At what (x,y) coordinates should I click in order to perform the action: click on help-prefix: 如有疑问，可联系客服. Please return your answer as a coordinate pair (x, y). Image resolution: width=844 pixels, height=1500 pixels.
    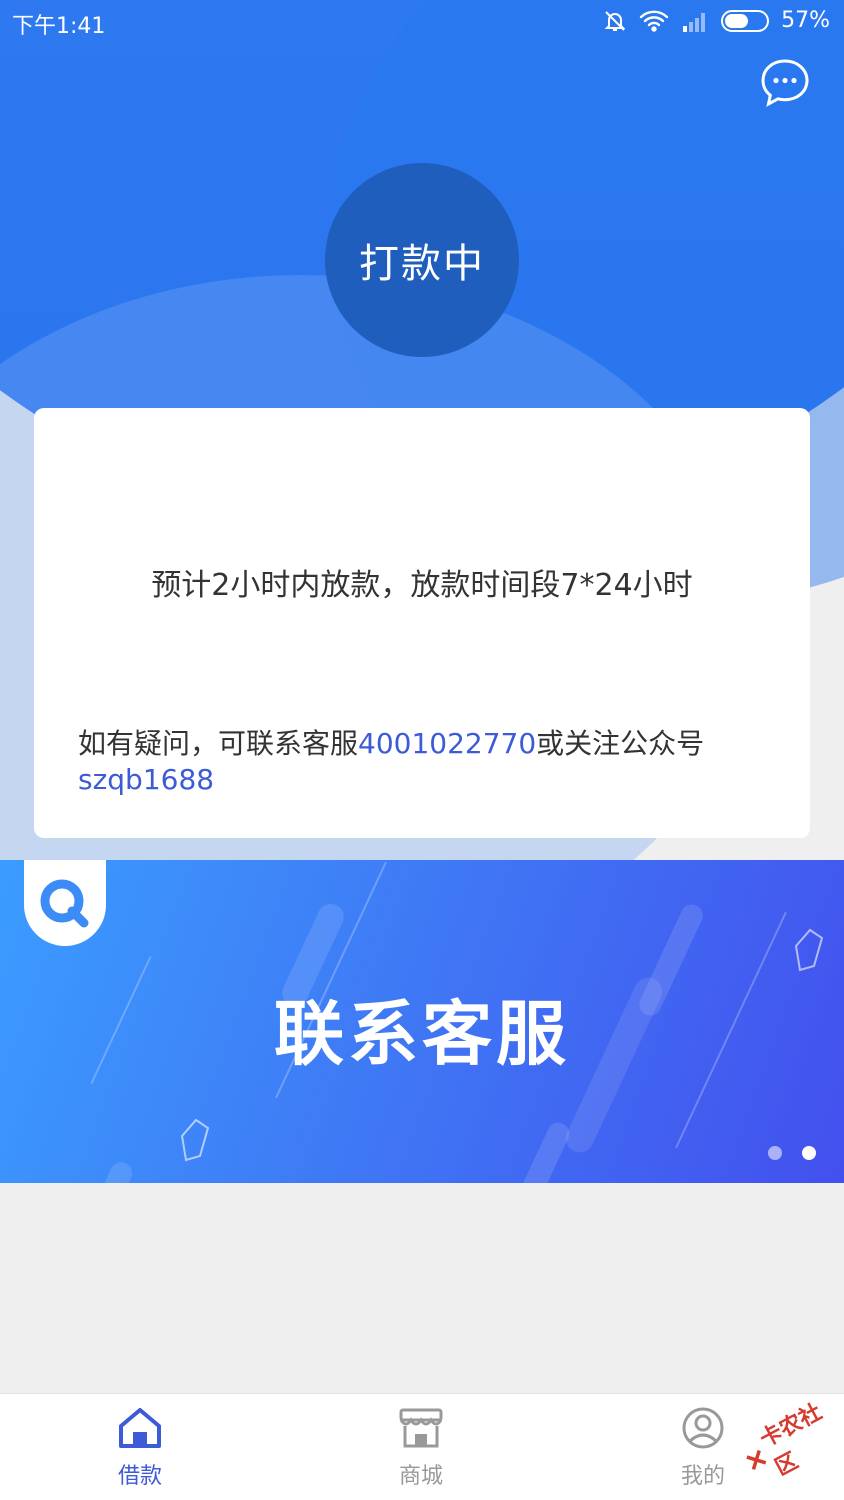
    Looking at the image, I should click on (218, 743).